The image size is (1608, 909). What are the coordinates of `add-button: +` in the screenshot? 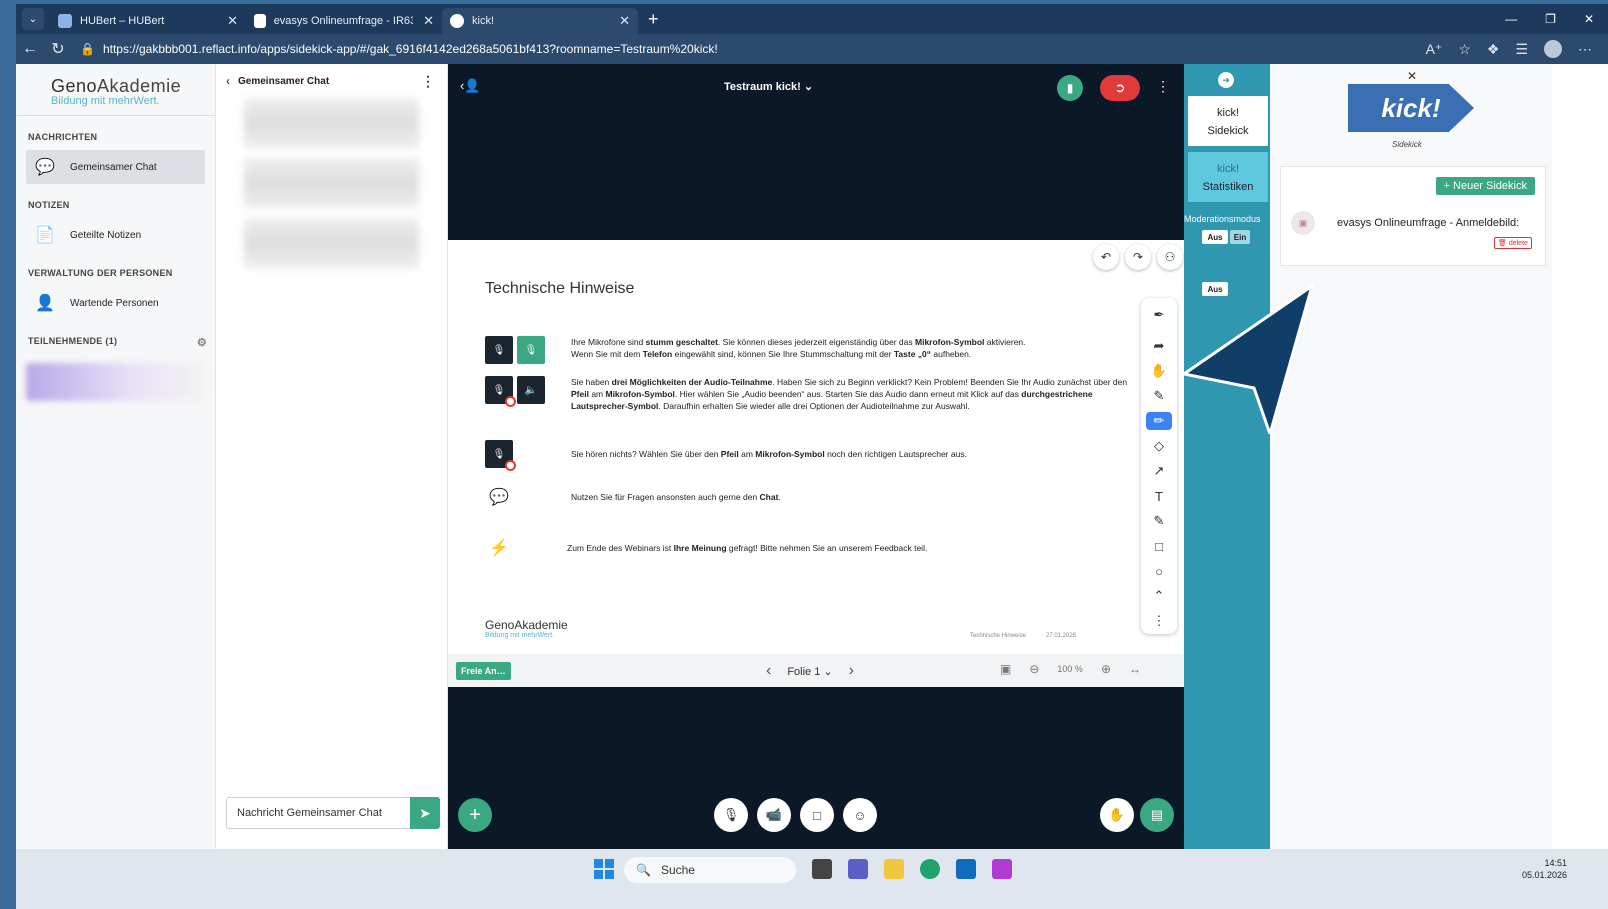 It's located at (475, 815).